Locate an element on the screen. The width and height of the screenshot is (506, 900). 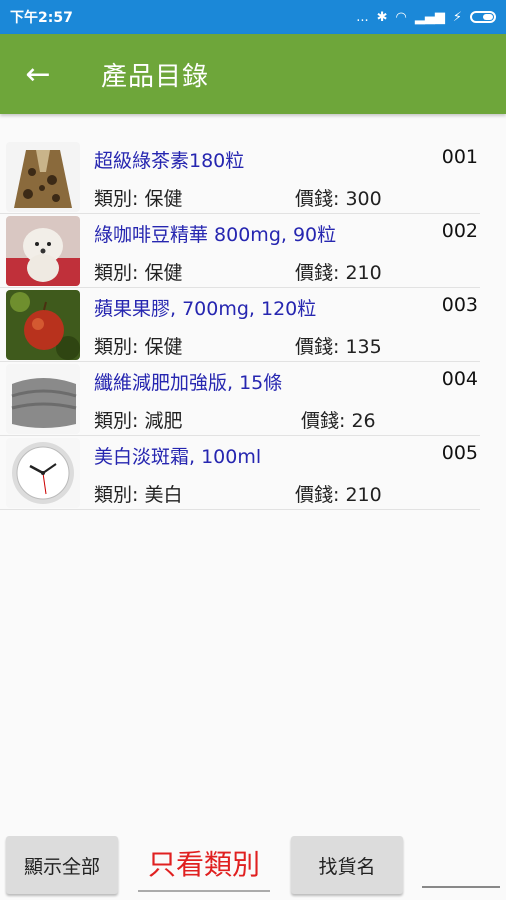
back-arrow-icon: ← is located at coordinates (38, 74).